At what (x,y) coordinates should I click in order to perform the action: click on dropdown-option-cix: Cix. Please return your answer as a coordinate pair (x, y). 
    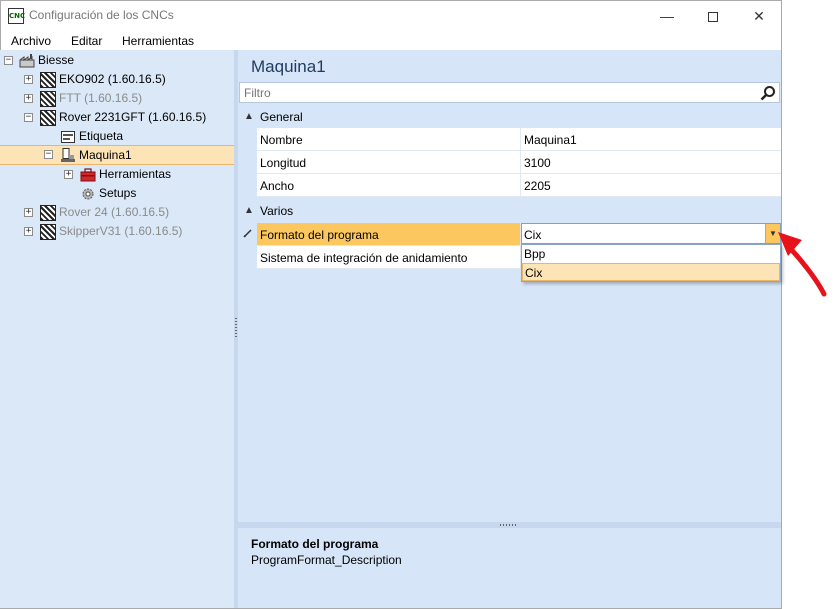
    Looking at the image, I should click on (651, 272).